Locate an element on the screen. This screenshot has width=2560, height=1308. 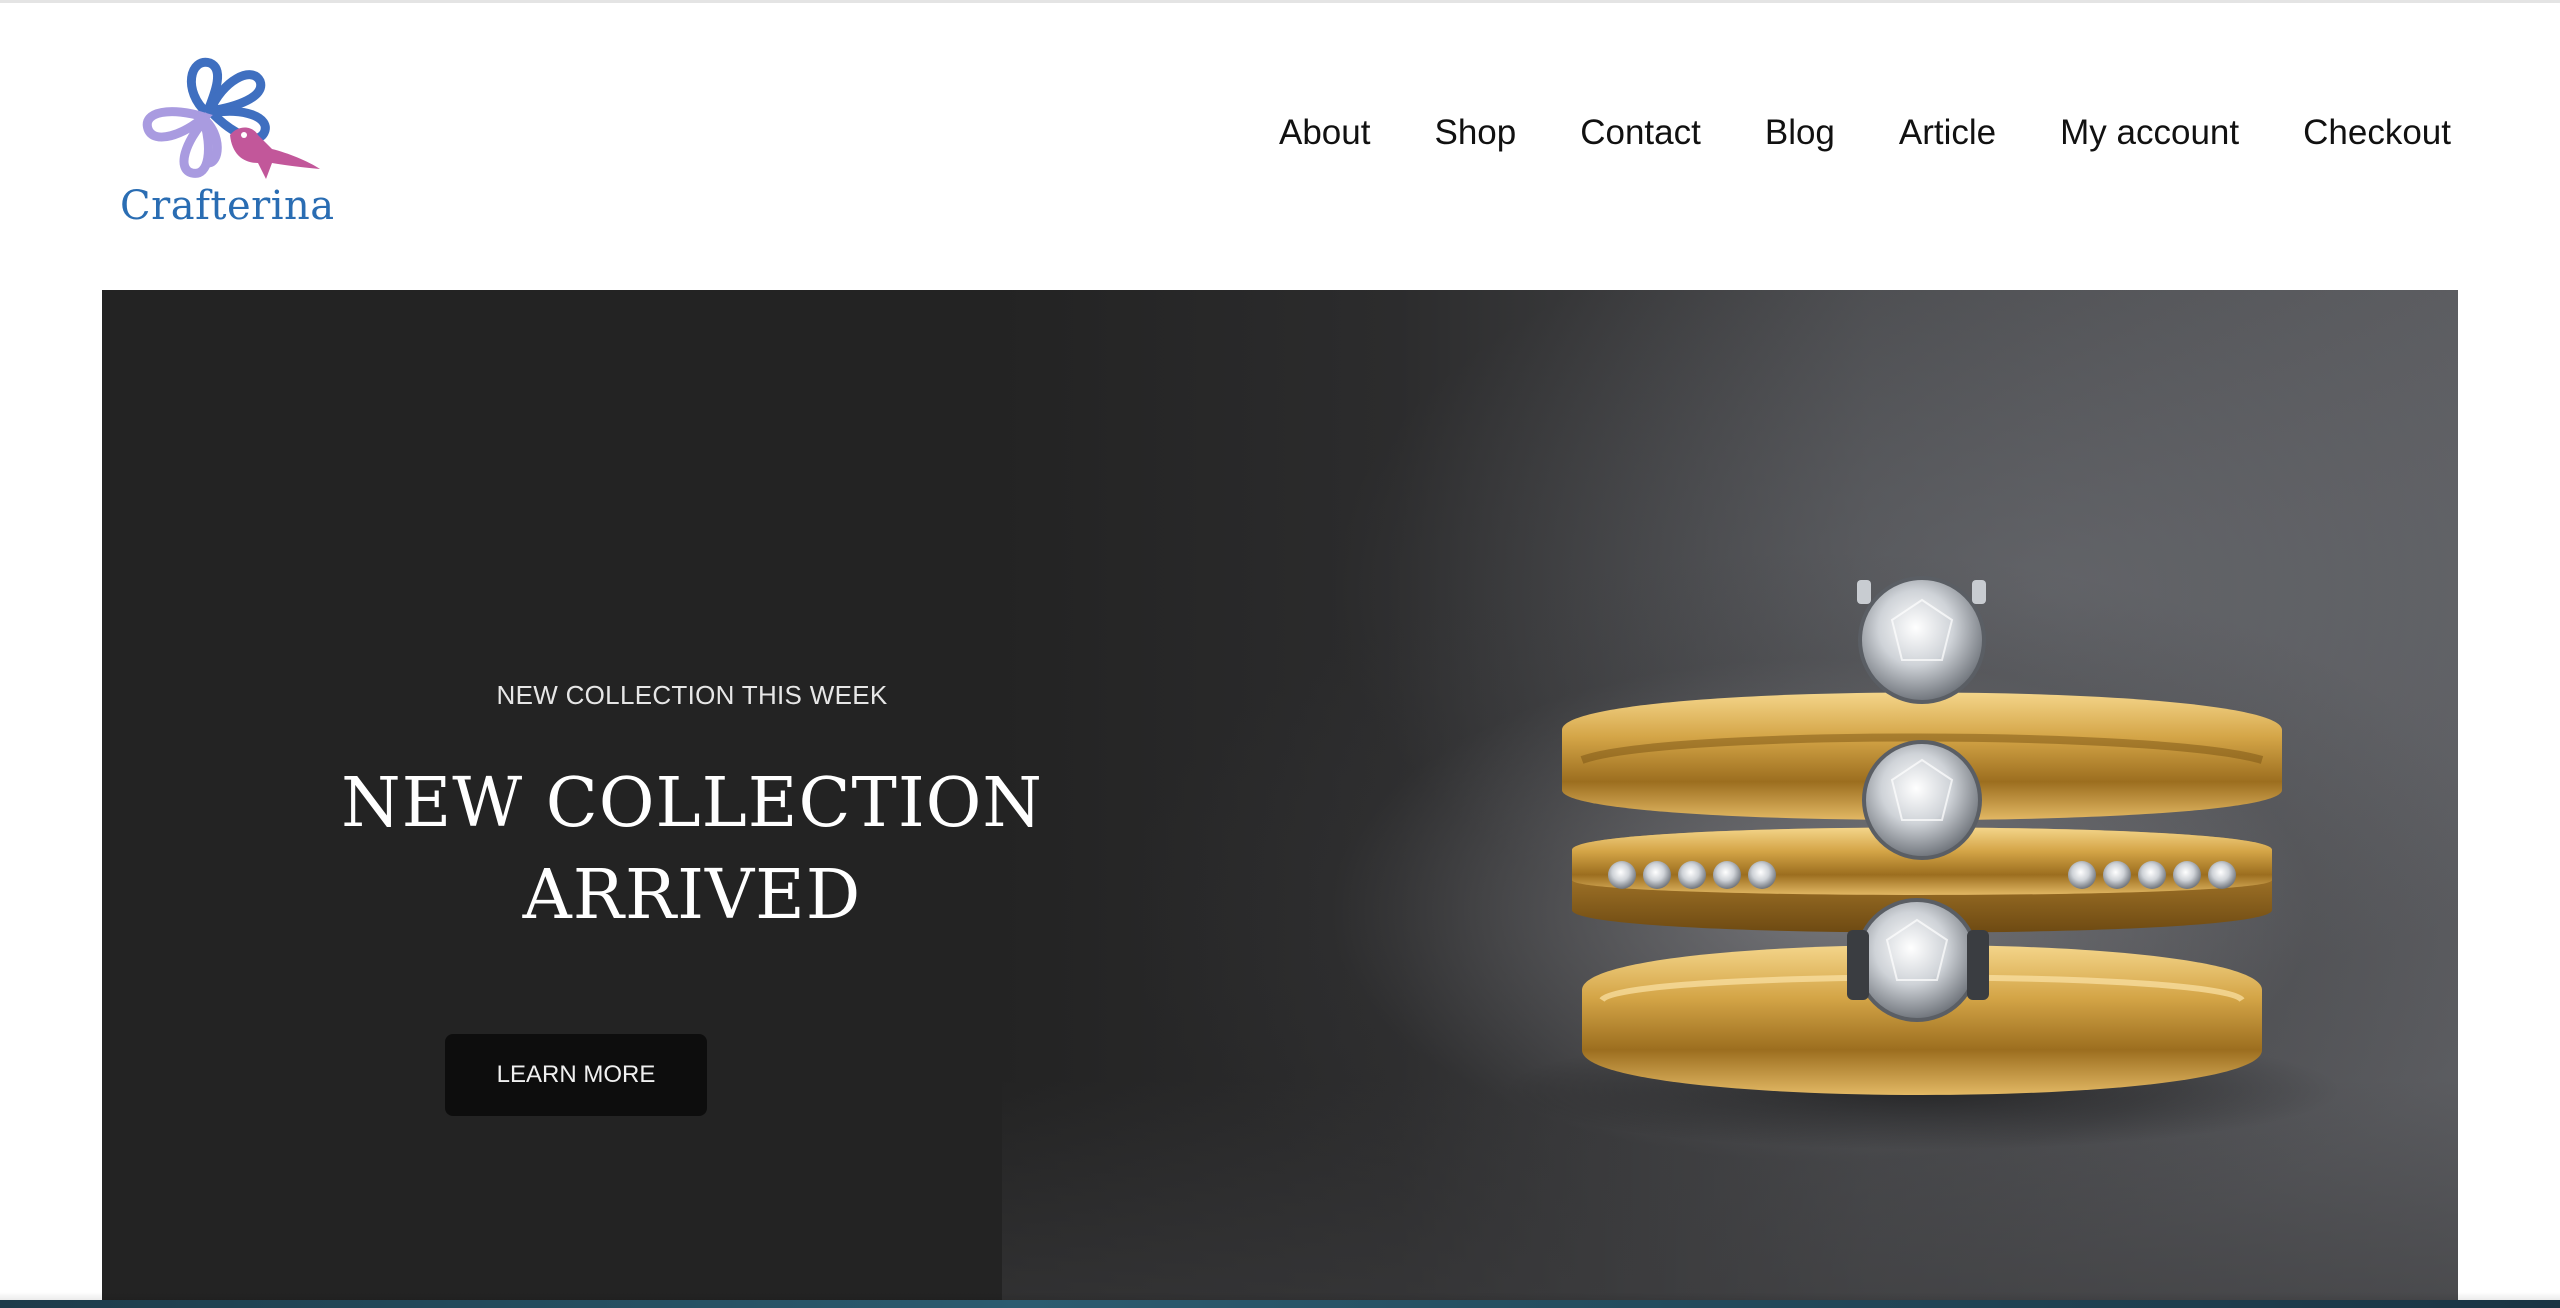
nav-item-blog: Blog is located at coordinates (1800, 133).